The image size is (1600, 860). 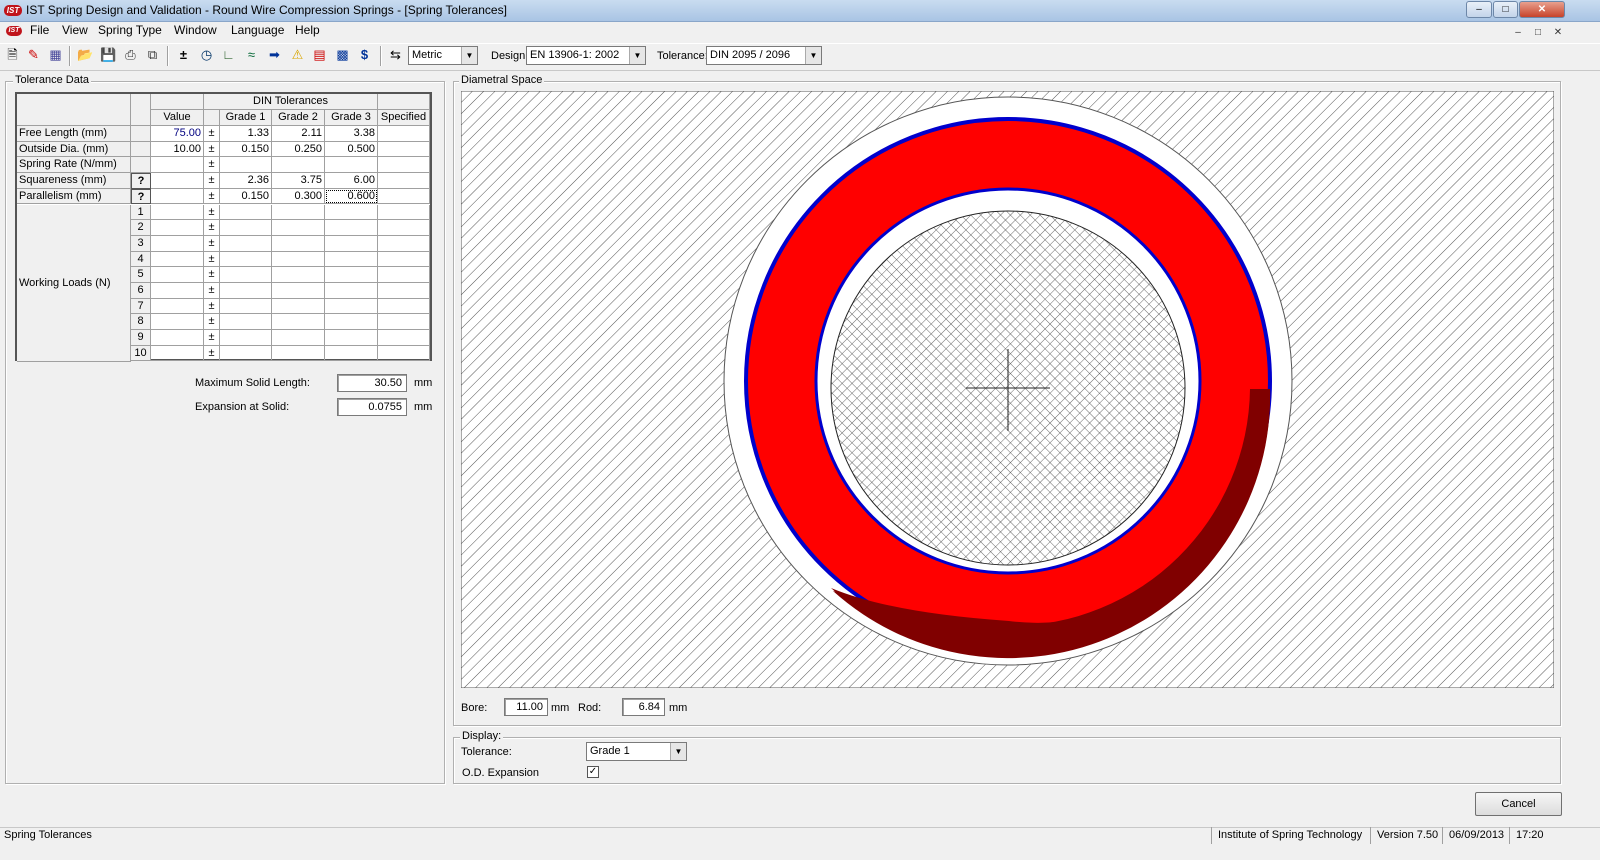 I want to click on minimize-button: –, so click(x=1479, y=9).